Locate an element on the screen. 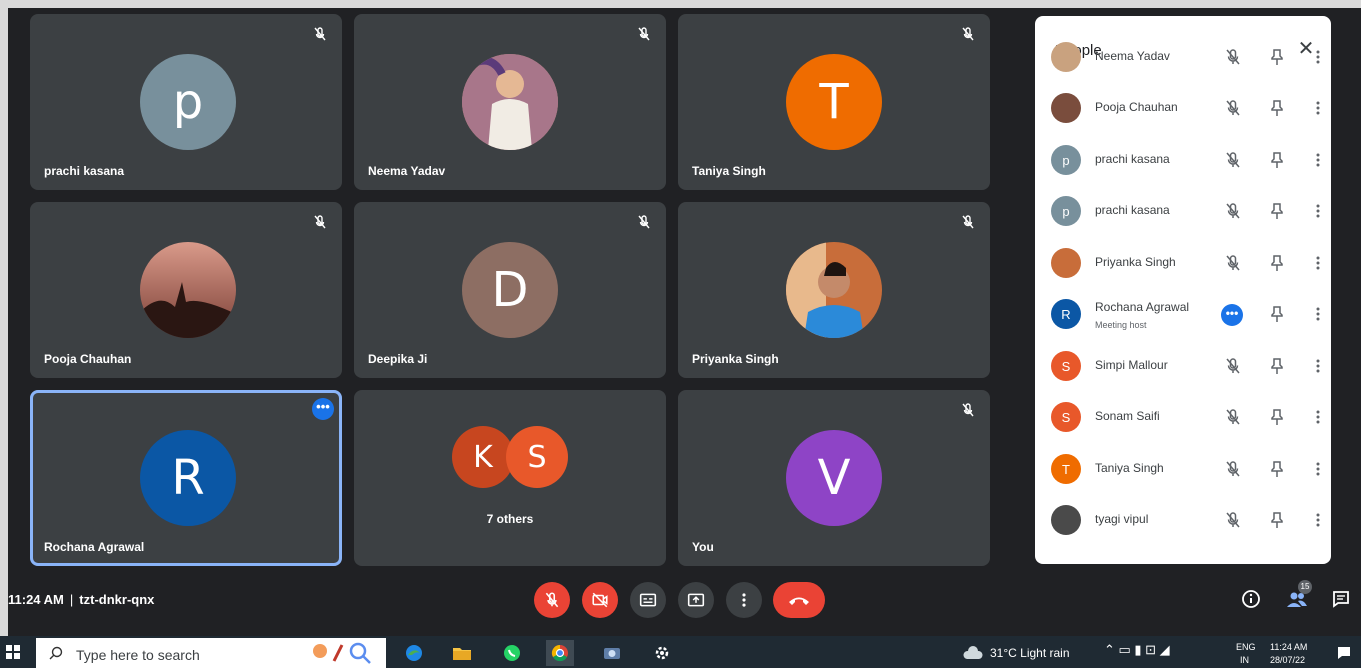  taskbar-settings is located at coordinates (662, 653).